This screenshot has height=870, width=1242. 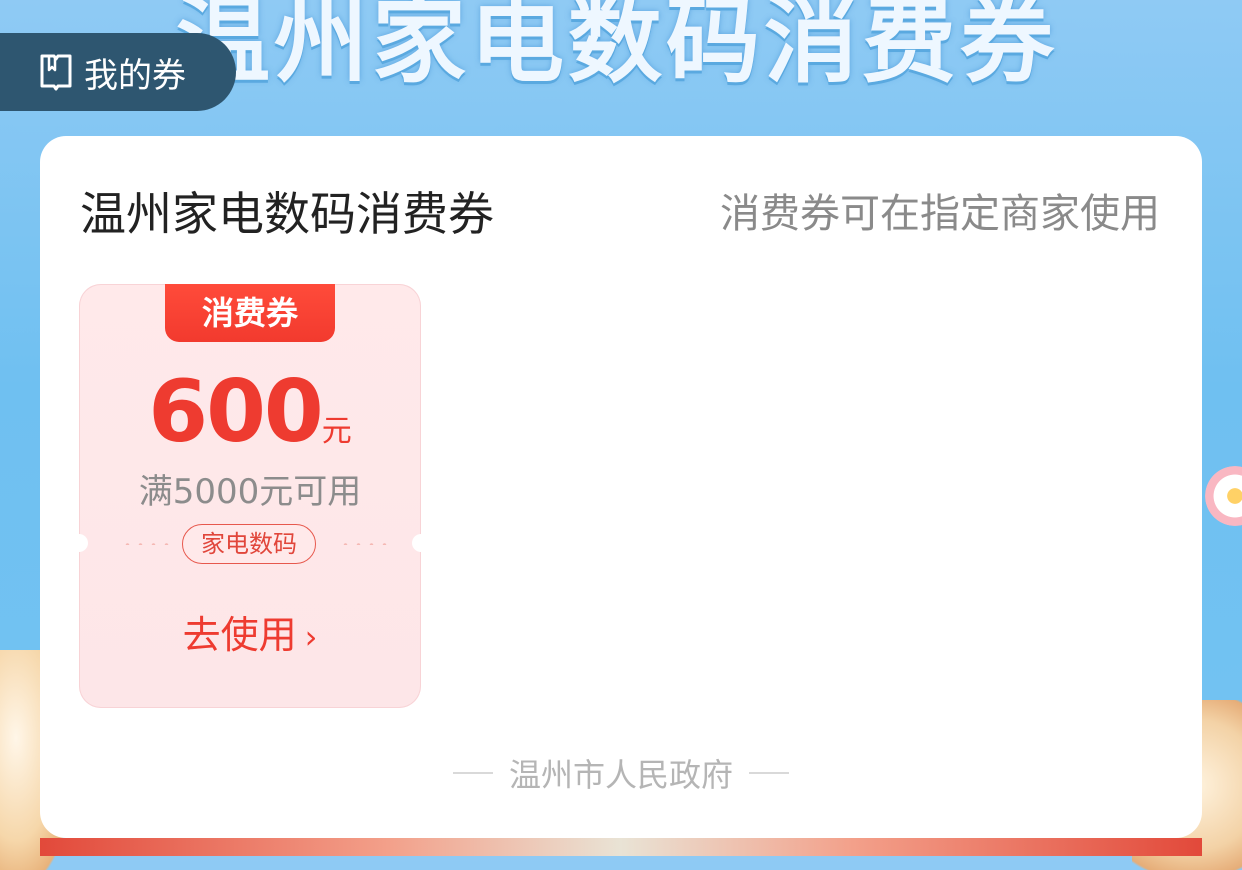 What do you see at coordinates (365, 544) in the screenshot?
I see `dotted-line-right` at bounding box center [365, 544].